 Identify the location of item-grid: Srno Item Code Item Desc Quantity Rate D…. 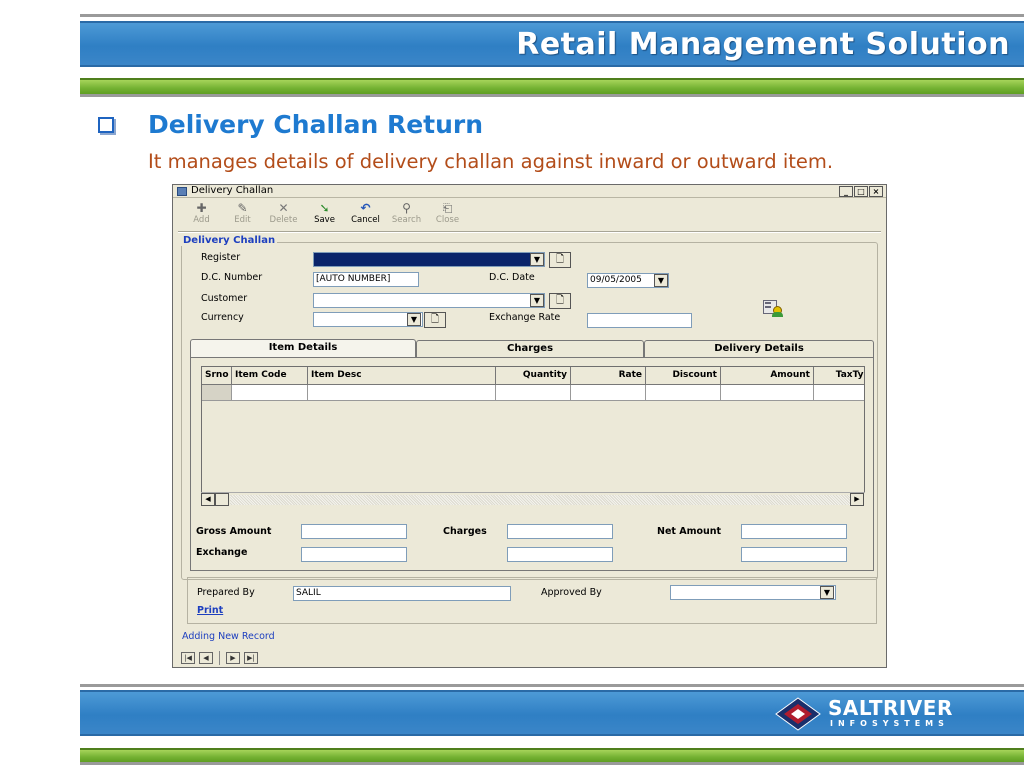
(533, 435).